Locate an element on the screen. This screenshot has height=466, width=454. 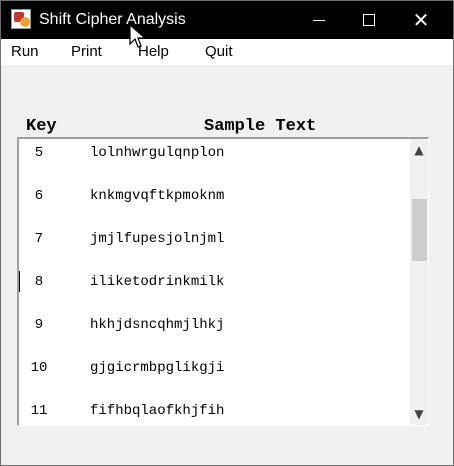
scroll-down-icon: ▼ is located at coordinates (419, 414).